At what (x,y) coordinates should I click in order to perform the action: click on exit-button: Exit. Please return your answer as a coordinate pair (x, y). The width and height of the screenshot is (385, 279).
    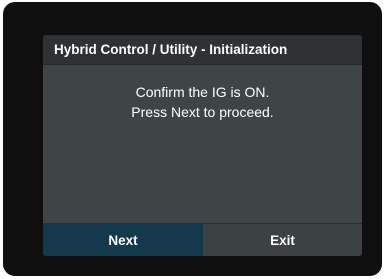
    Looking at the image, I should click on (282, 240).